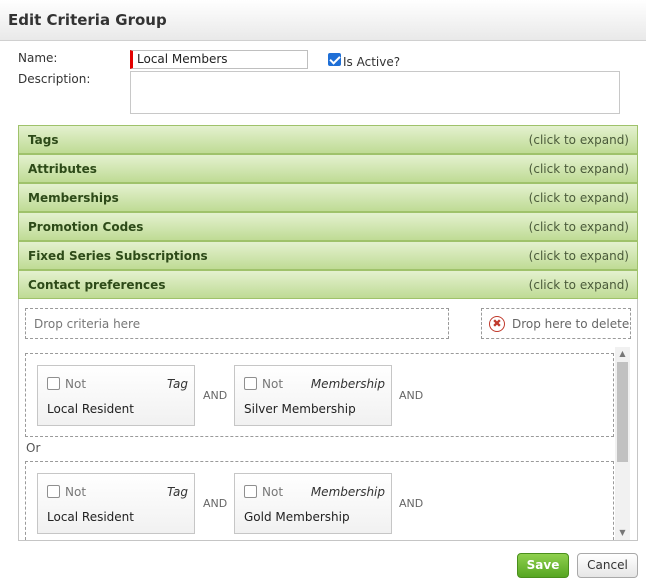 This screenshot has height=588, width=646. I want to click on save-button: Save, so click(543, 565).